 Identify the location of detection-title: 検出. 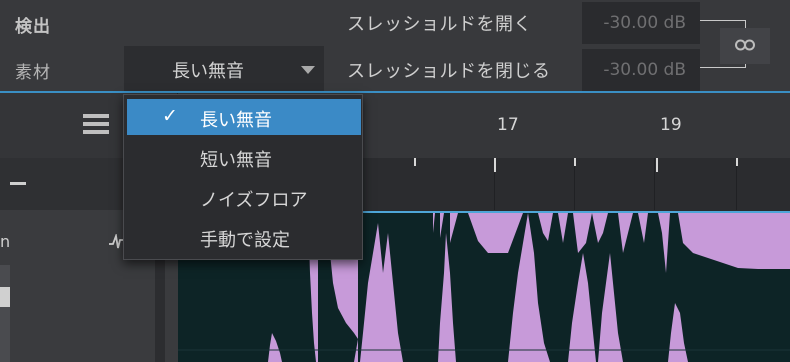
(33, 27).